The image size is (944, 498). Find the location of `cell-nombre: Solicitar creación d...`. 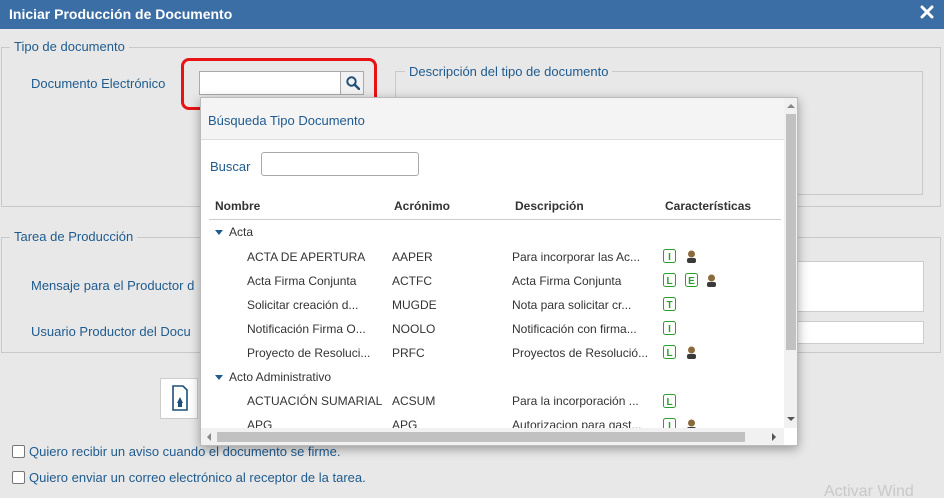

cell-nombre: Solicitar creación d... is located at coordinates (303, 305).